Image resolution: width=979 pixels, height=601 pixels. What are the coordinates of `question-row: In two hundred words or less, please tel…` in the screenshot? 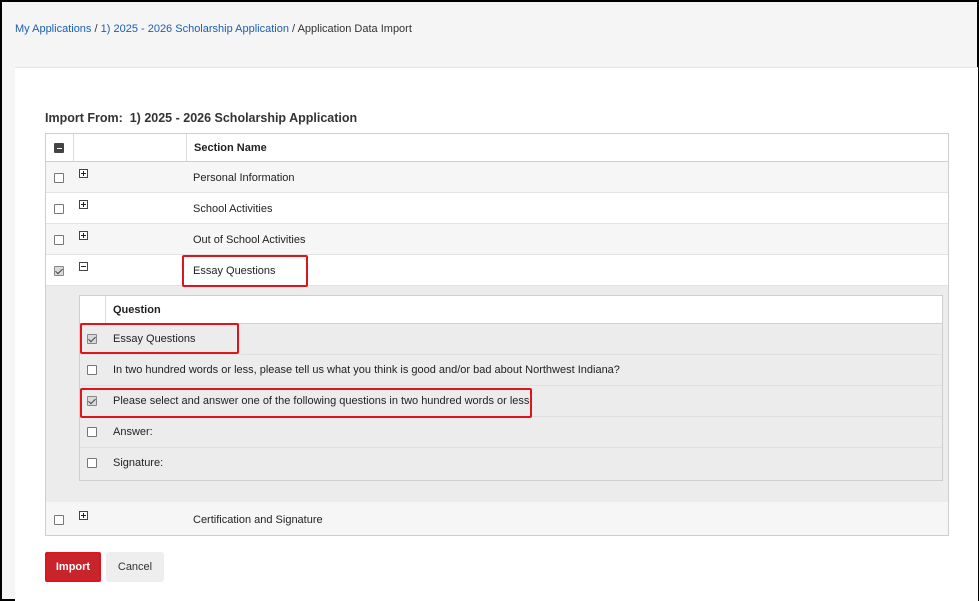 It's located at (511, 370).